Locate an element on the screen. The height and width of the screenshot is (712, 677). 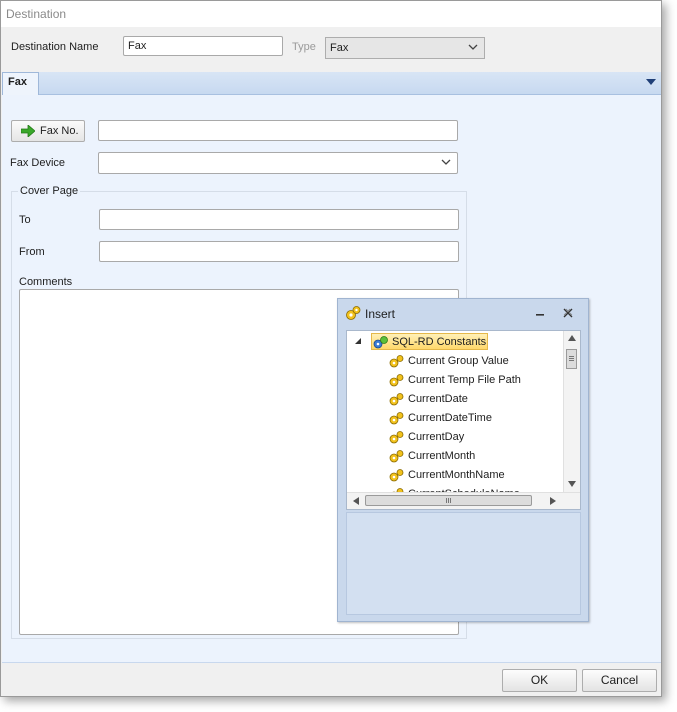
insert-description-area is located at coordinates (463, 563).